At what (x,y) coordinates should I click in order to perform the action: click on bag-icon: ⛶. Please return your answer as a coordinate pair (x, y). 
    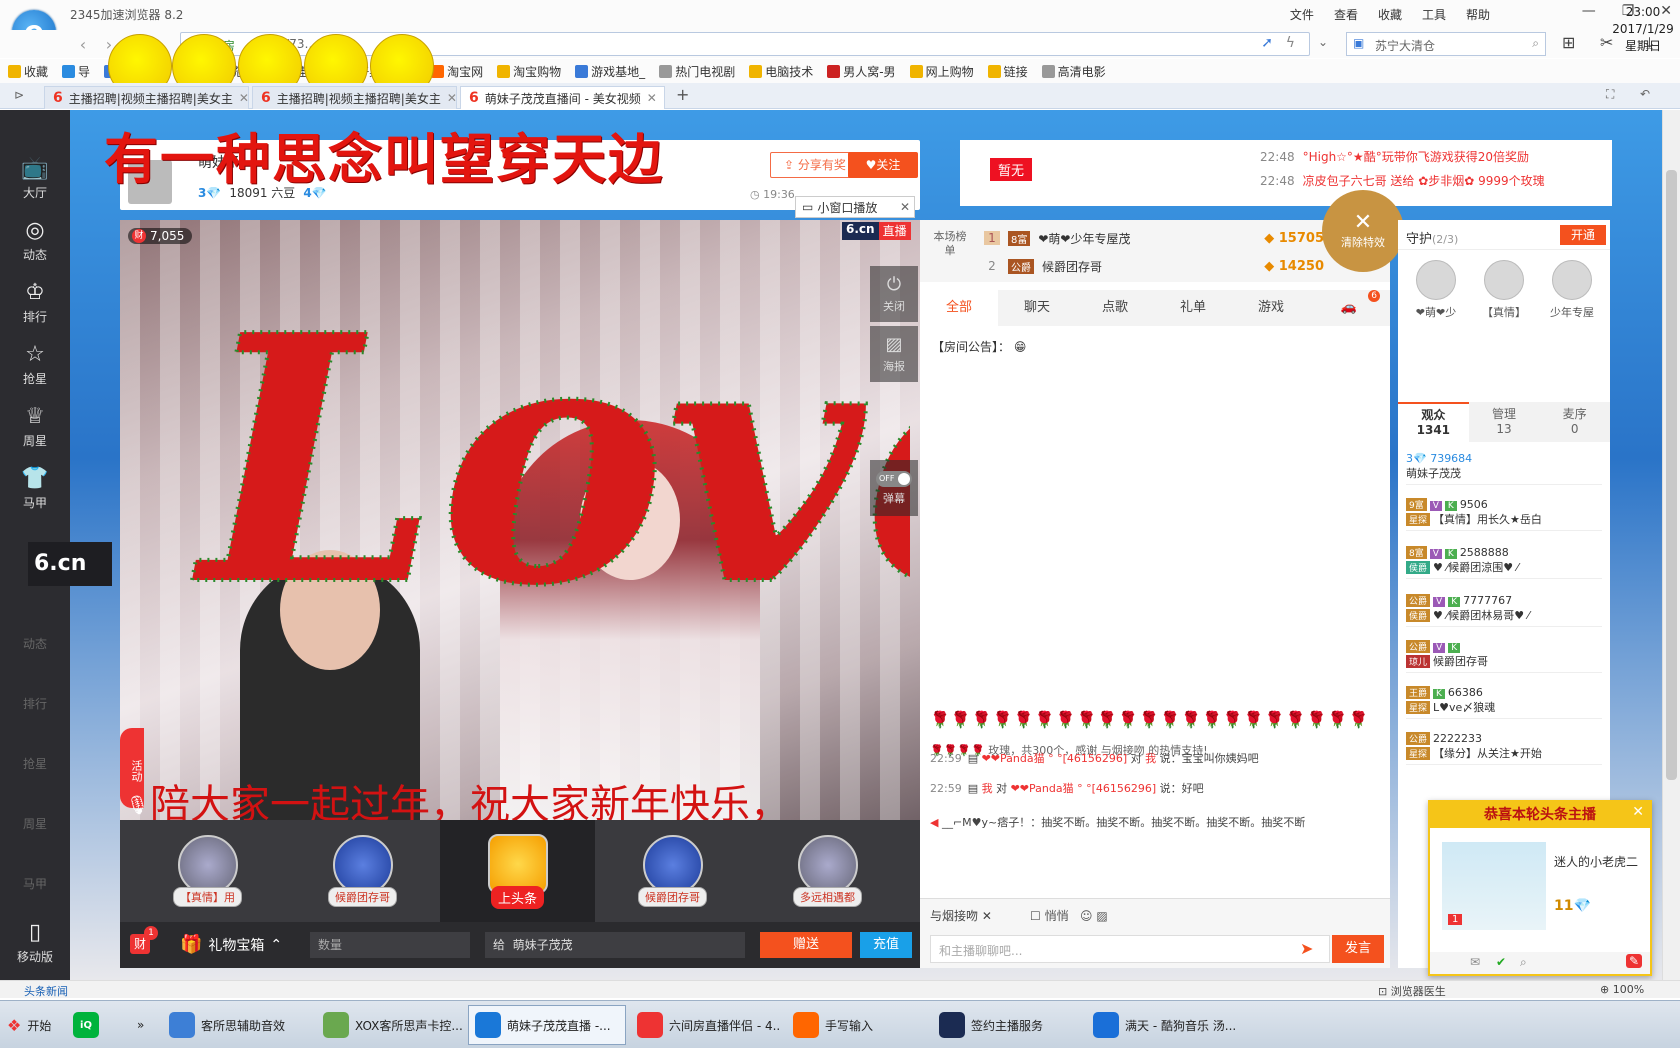
    Looking at the image, I should click on (1610, 94).